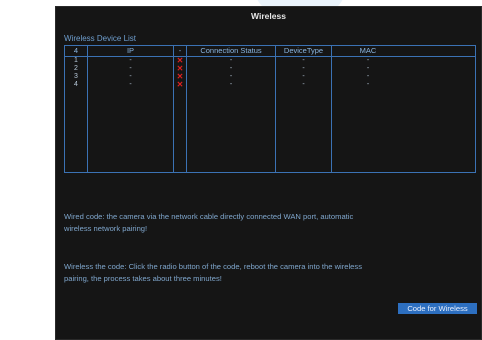 The height and width of the screenshot is (340, 482). I want to click on table-row: 4 - ✕ - - -, so click(270, 85).